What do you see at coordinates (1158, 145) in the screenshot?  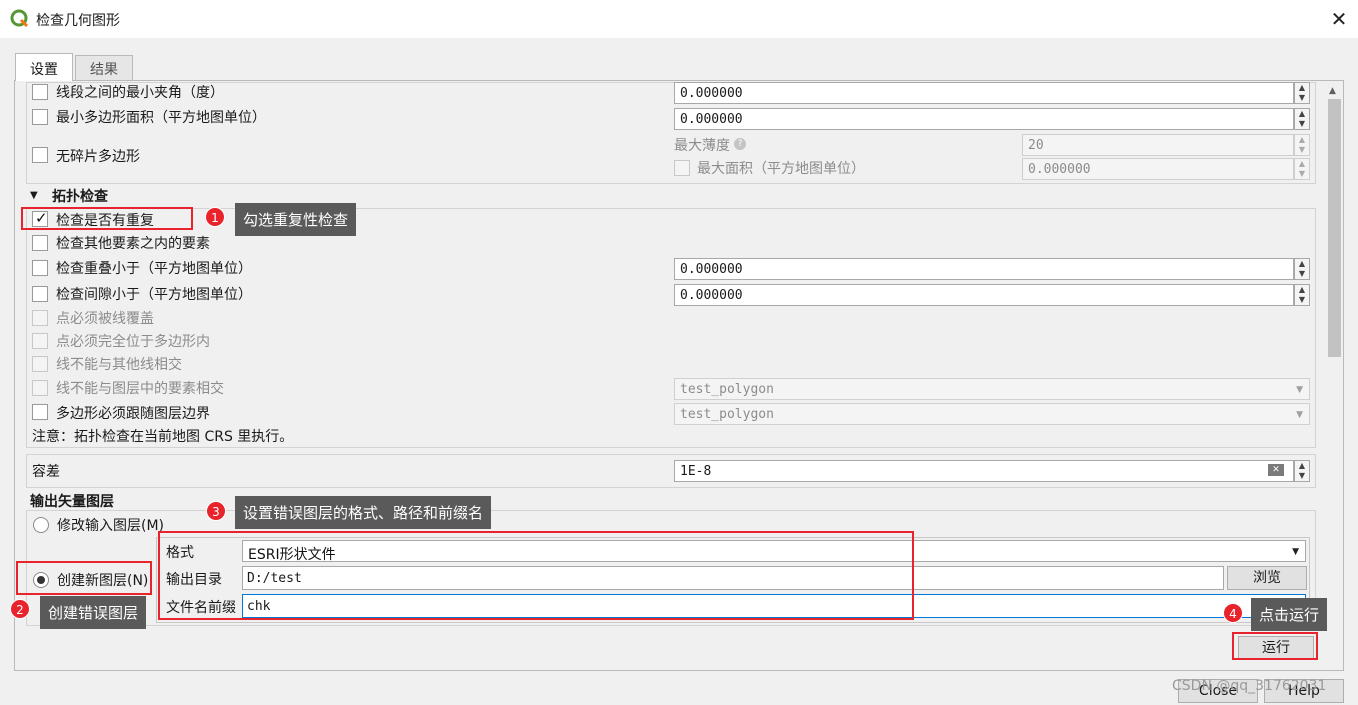 I see `max-thinness-input: 20` at bounding box center [1158, 145].